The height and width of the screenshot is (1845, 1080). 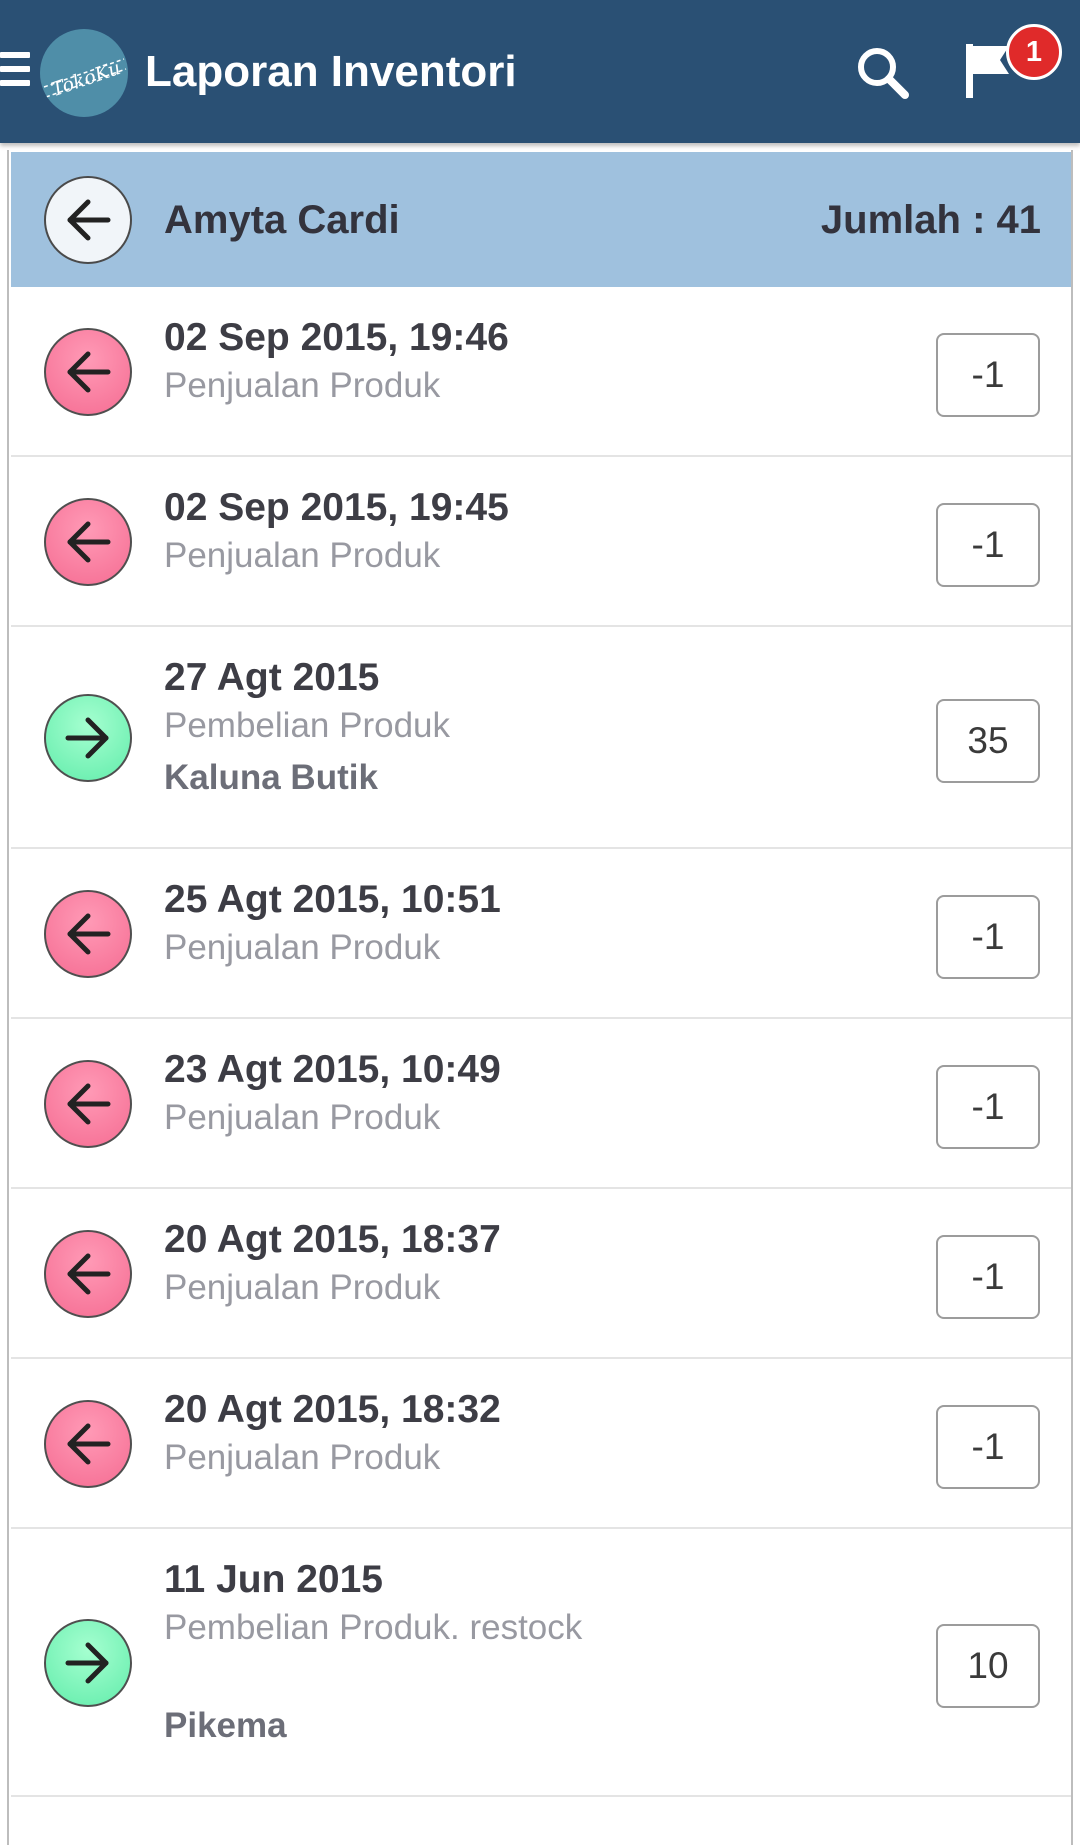 What do you see at coordinates (336, 337) in the screenshot?
I see `transaction-date: 02 Sep 2015, 19:46` at bounding box center [336, 337].